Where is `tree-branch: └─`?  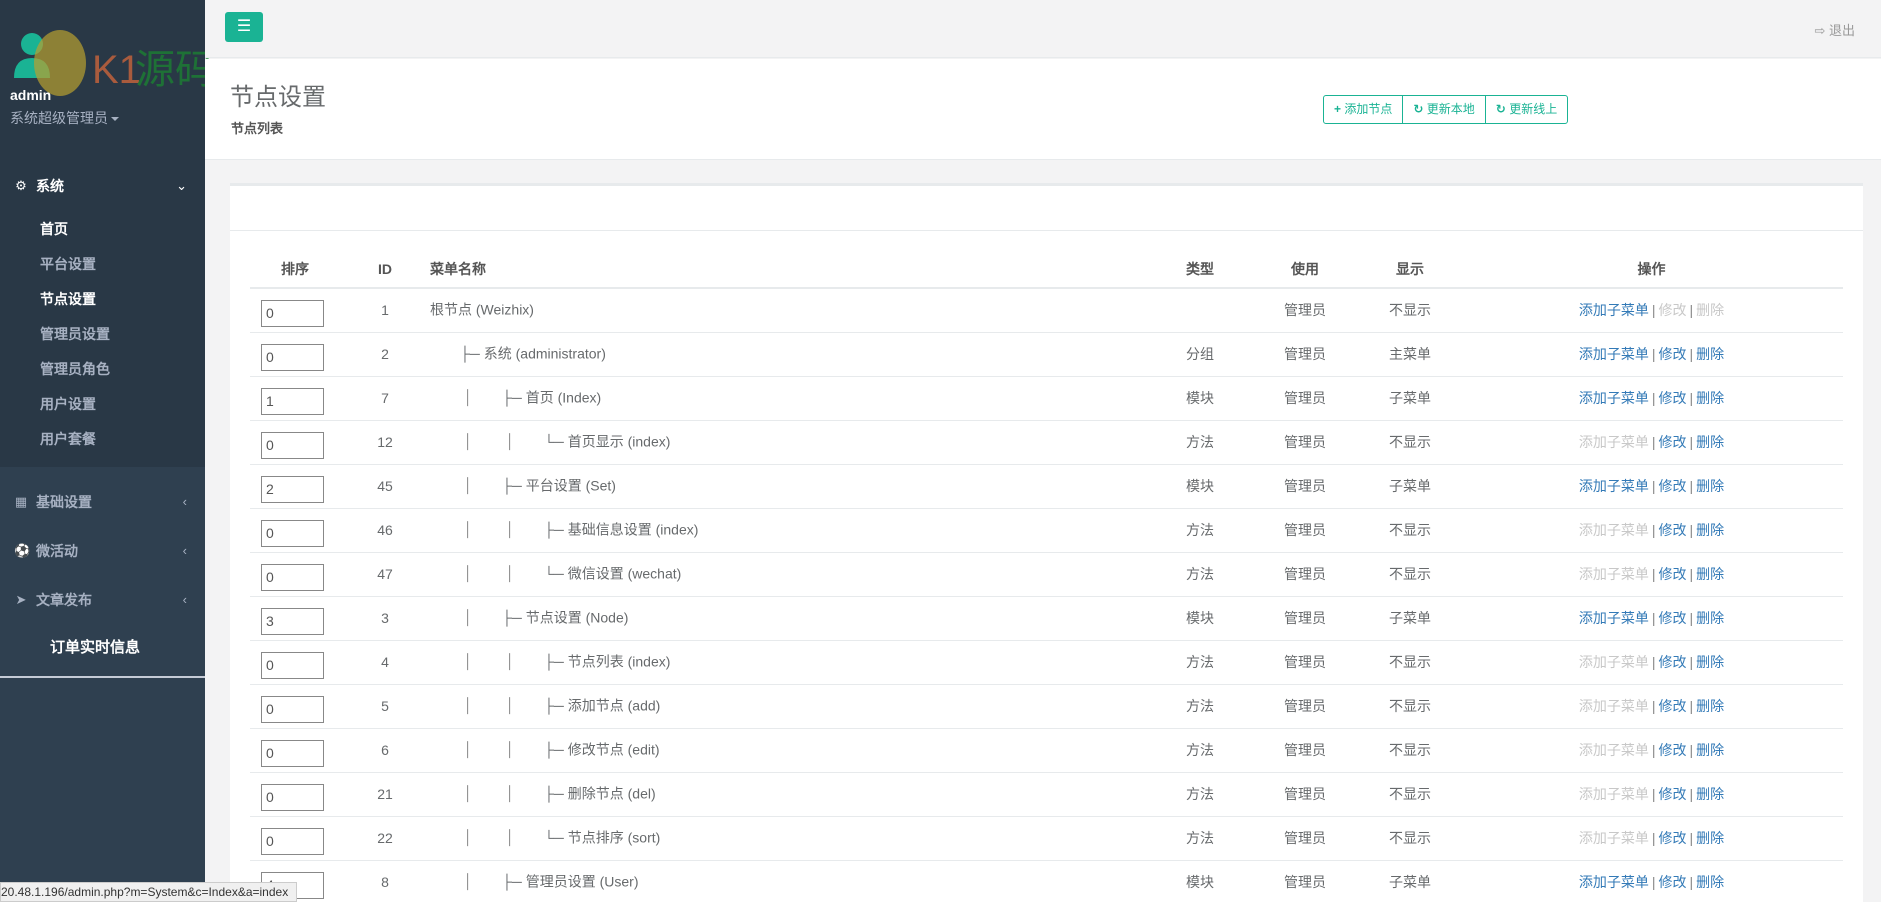
tree-branch: └─ is located at coordinates (554, 573).